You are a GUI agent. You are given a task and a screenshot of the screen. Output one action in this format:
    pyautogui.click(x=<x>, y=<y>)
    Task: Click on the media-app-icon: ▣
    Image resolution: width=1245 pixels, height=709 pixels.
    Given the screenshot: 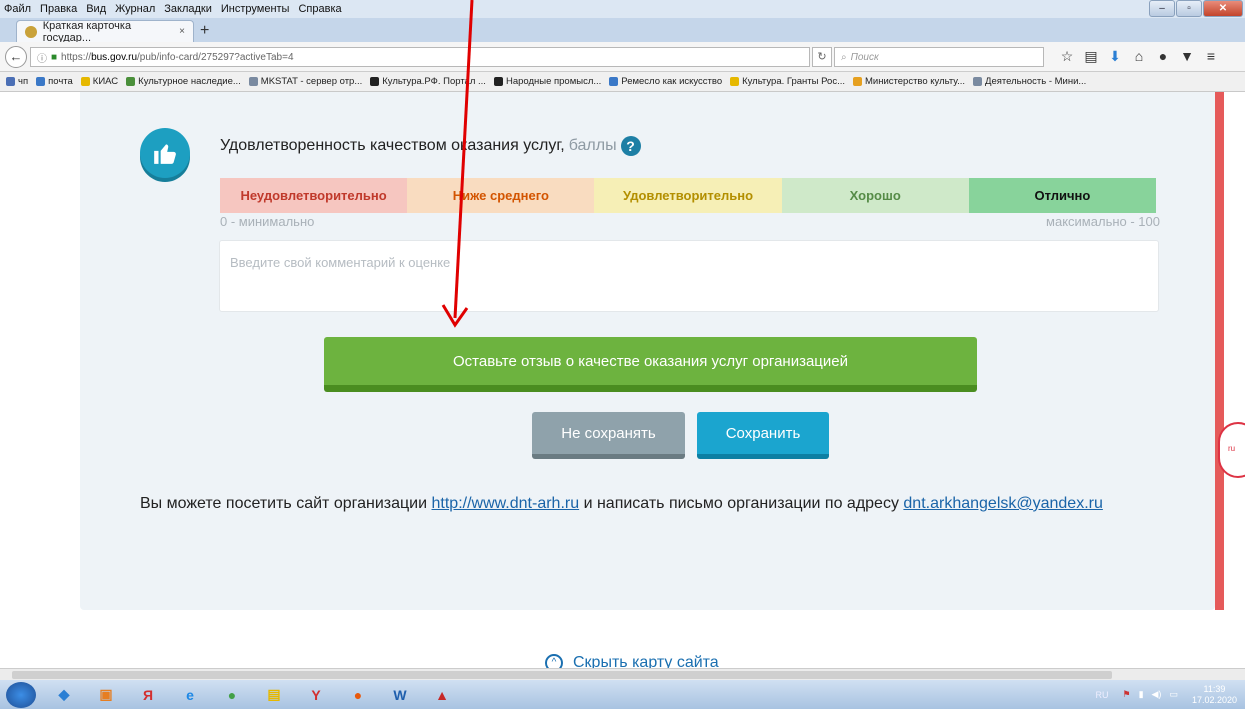 What is the action you would take?
    pyautogui.click(x=106, y=695)
    